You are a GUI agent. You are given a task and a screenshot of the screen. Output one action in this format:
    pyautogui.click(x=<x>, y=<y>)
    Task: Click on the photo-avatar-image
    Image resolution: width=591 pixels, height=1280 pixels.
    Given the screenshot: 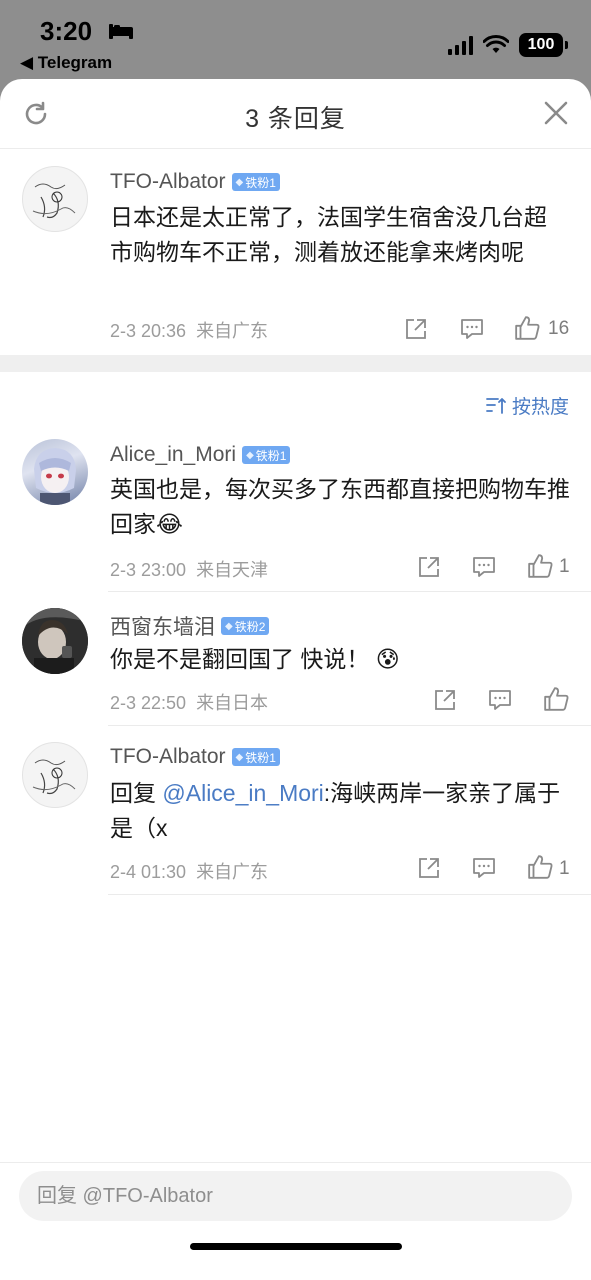 What is the action you would take?
    pyautogui.click(x=55, y=641)
    